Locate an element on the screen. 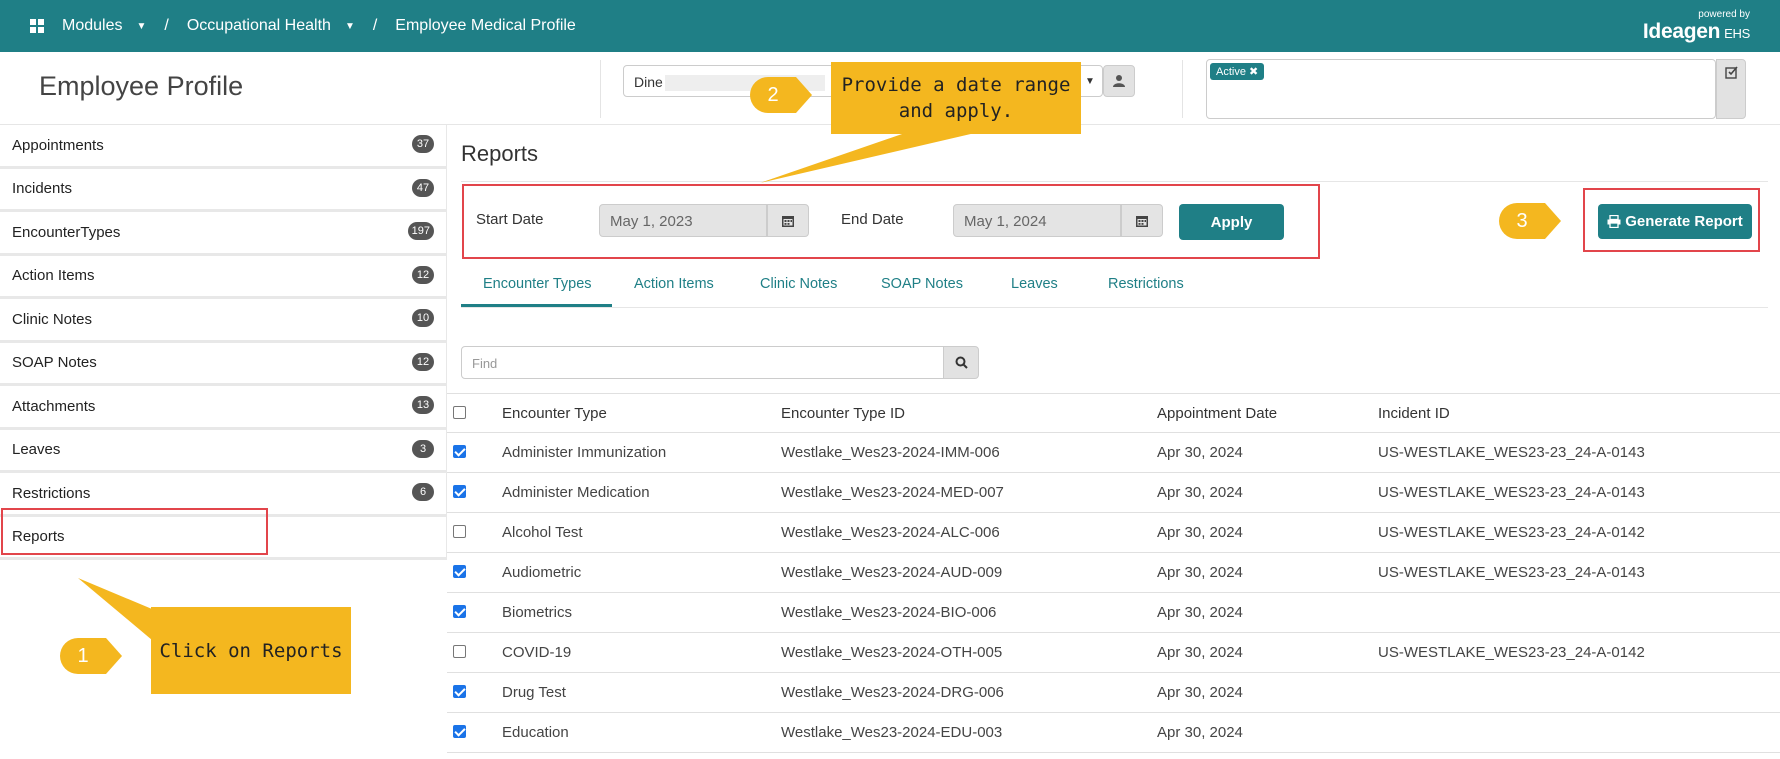 This screenshot has width=1780, height=759. breadcrumb-label: Modules is located at coordinates (92, 25).